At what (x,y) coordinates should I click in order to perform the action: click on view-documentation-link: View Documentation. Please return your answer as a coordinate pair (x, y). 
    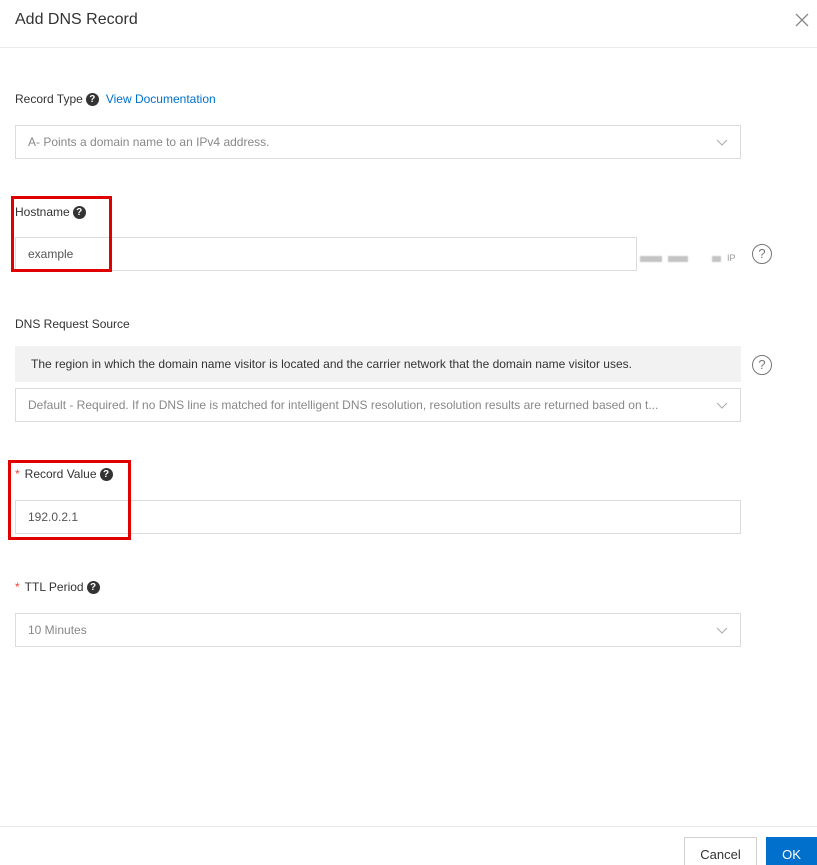
    Looking at the image, I should click on (161, 99).